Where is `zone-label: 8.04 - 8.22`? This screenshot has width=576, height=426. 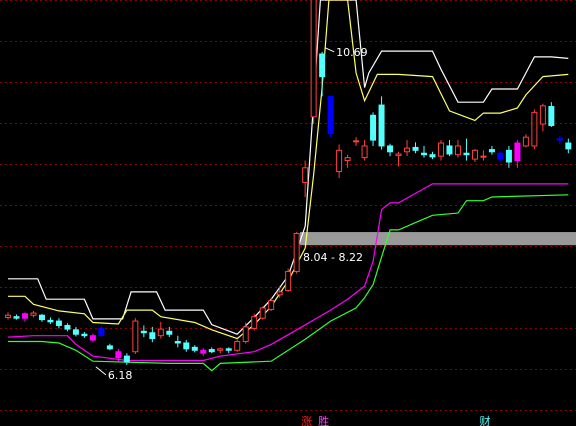 zone-label: 8.04 - 8.22 is located at coordinates (333, 257).